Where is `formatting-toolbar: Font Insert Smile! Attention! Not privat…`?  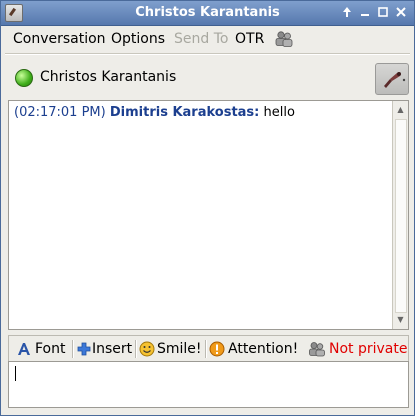
formatting-toolbar: Font Insert Smile! Attention! Not privat… is located at coordinates (208, 348).